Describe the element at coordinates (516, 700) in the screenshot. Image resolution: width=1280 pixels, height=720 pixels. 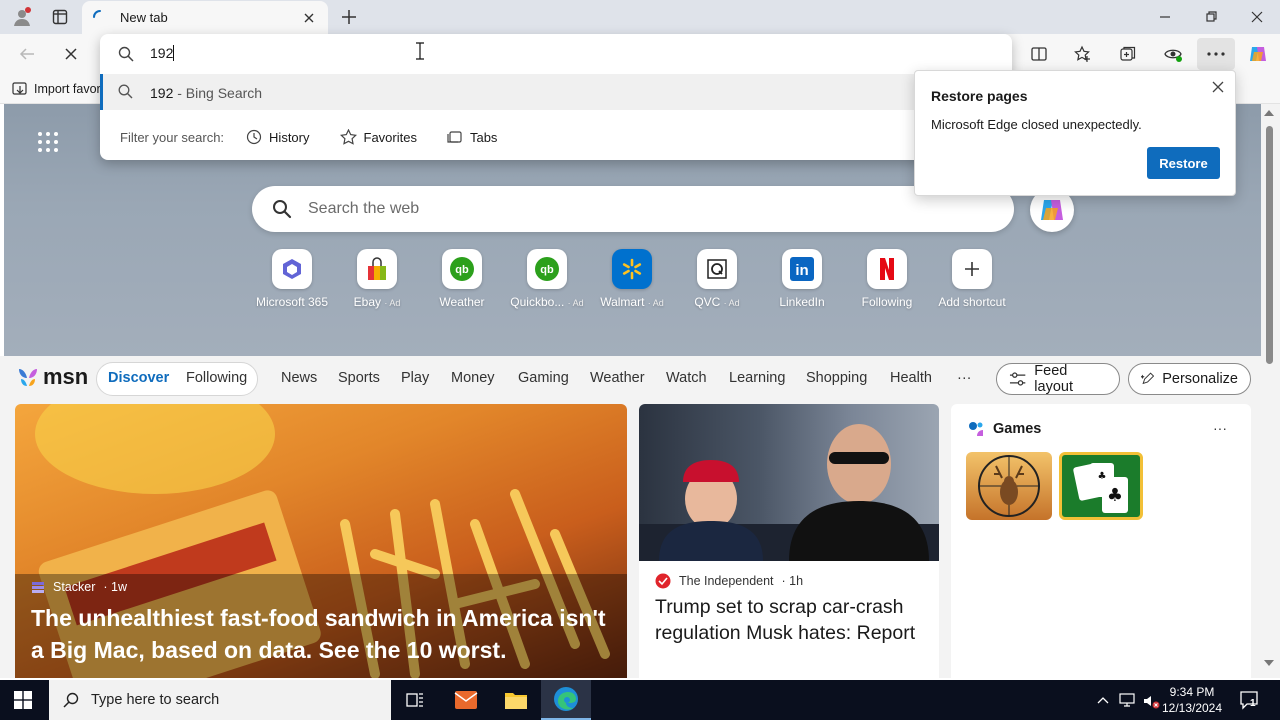
I see `file-explorer-icon` at that location.